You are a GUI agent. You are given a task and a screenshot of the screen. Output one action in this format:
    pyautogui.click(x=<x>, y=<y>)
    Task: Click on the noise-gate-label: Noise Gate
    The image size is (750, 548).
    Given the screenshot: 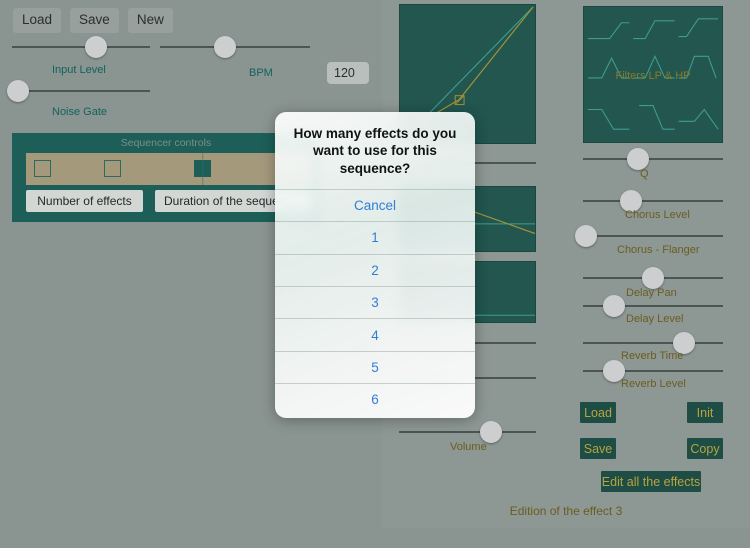 What is the action you would take?
    pyautogui.click(x=80, y=112)
    